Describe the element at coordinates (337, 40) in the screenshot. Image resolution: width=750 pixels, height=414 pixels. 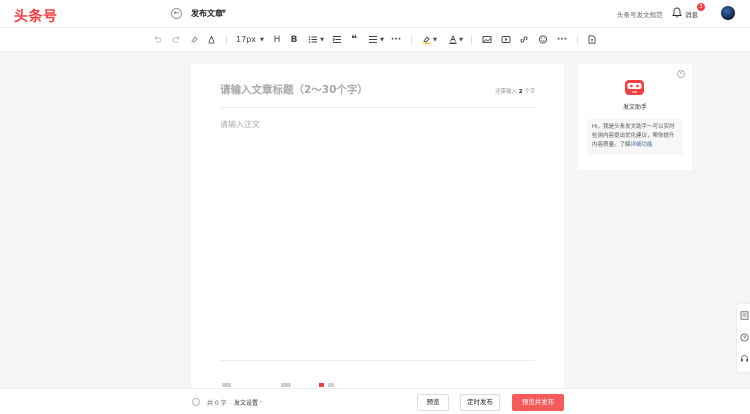
I see `indent-icon` at that location.